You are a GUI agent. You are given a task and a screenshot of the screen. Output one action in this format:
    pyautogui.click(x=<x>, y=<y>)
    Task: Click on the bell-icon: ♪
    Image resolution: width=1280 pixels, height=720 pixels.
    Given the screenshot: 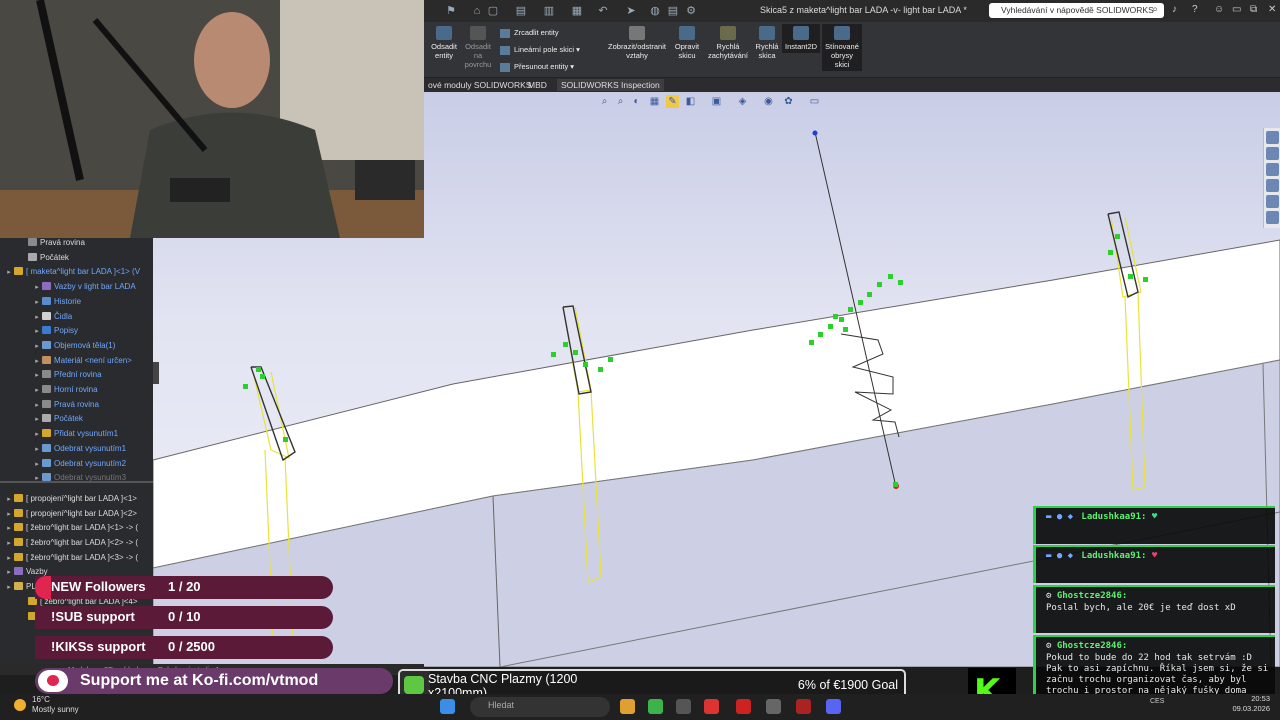 What is the action you would take?
    pyautogui.click(x=1174, y=9)
    